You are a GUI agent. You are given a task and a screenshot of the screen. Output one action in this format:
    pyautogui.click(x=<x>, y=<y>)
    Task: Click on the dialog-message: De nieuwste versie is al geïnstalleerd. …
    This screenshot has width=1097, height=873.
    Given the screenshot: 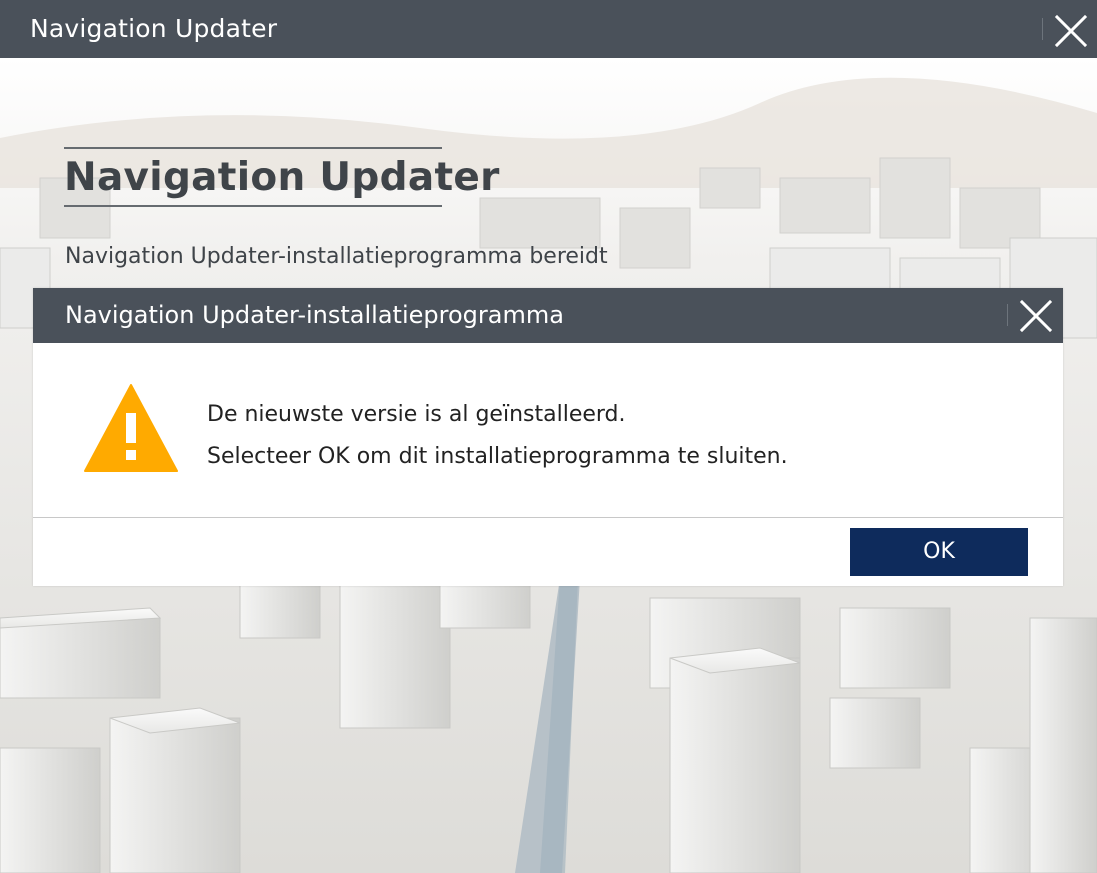 What is the action you would take?
    pyautogui.click(x=497, y=436)
    